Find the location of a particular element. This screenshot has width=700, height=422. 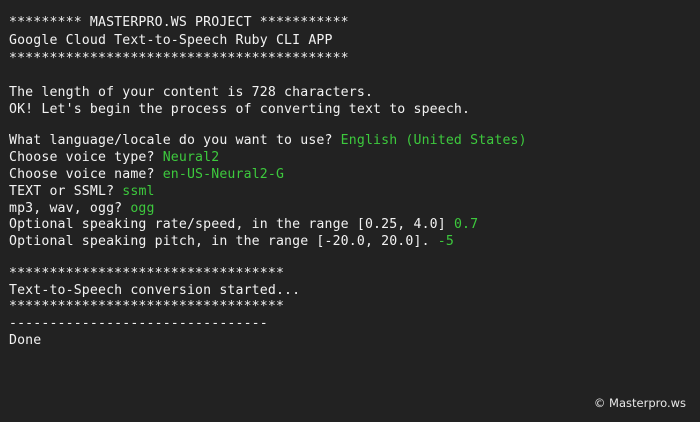

header-subtitle: Google Cloud Text-to-Speech Ruby CLI APP is located at coordinates (171, 40).